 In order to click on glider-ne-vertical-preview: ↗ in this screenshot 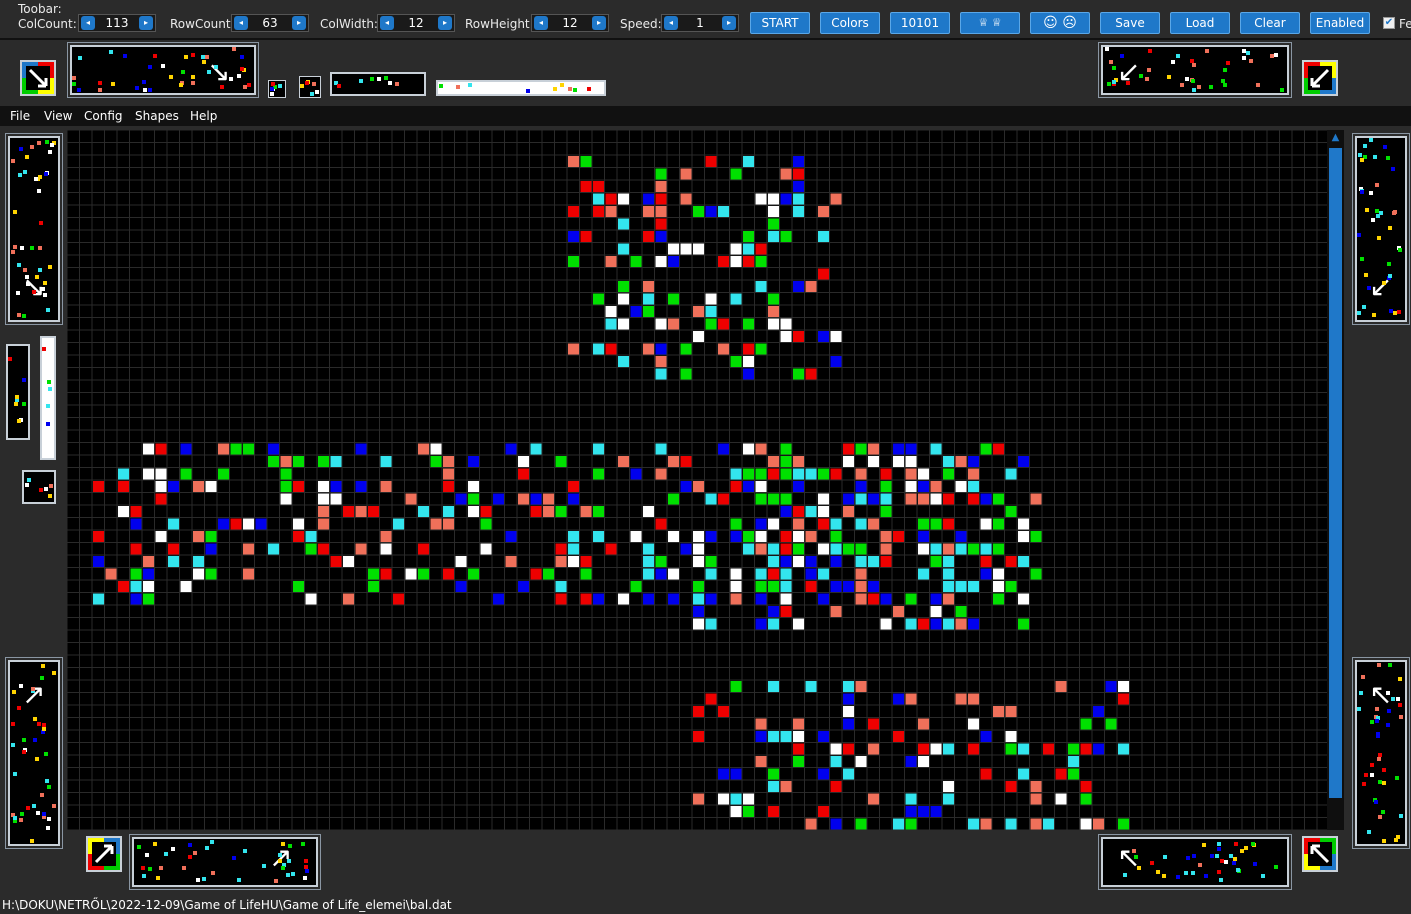, I will do `click(34, 753)`.